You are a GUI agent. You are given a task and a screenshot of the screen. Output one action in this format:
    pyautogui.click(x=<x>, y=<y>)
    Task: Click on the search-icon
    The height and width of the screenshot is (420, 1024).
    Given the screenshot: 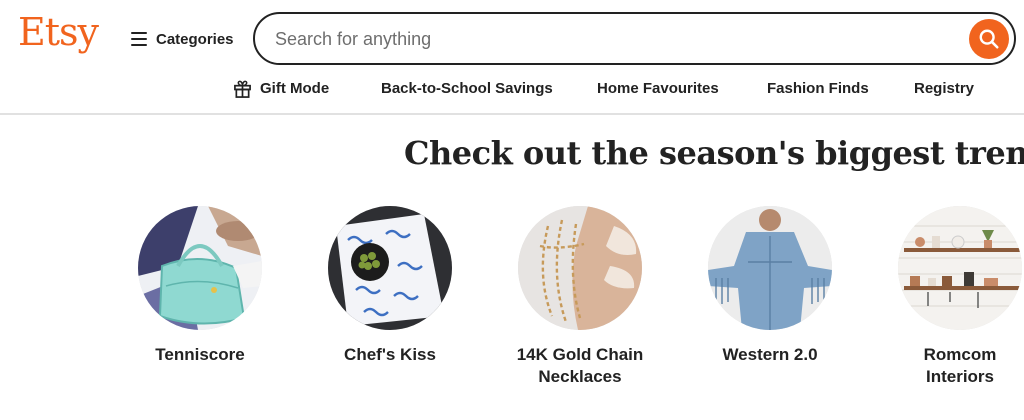 What is the action you would take?
    pyautogui.click(x=989, y=39)
    